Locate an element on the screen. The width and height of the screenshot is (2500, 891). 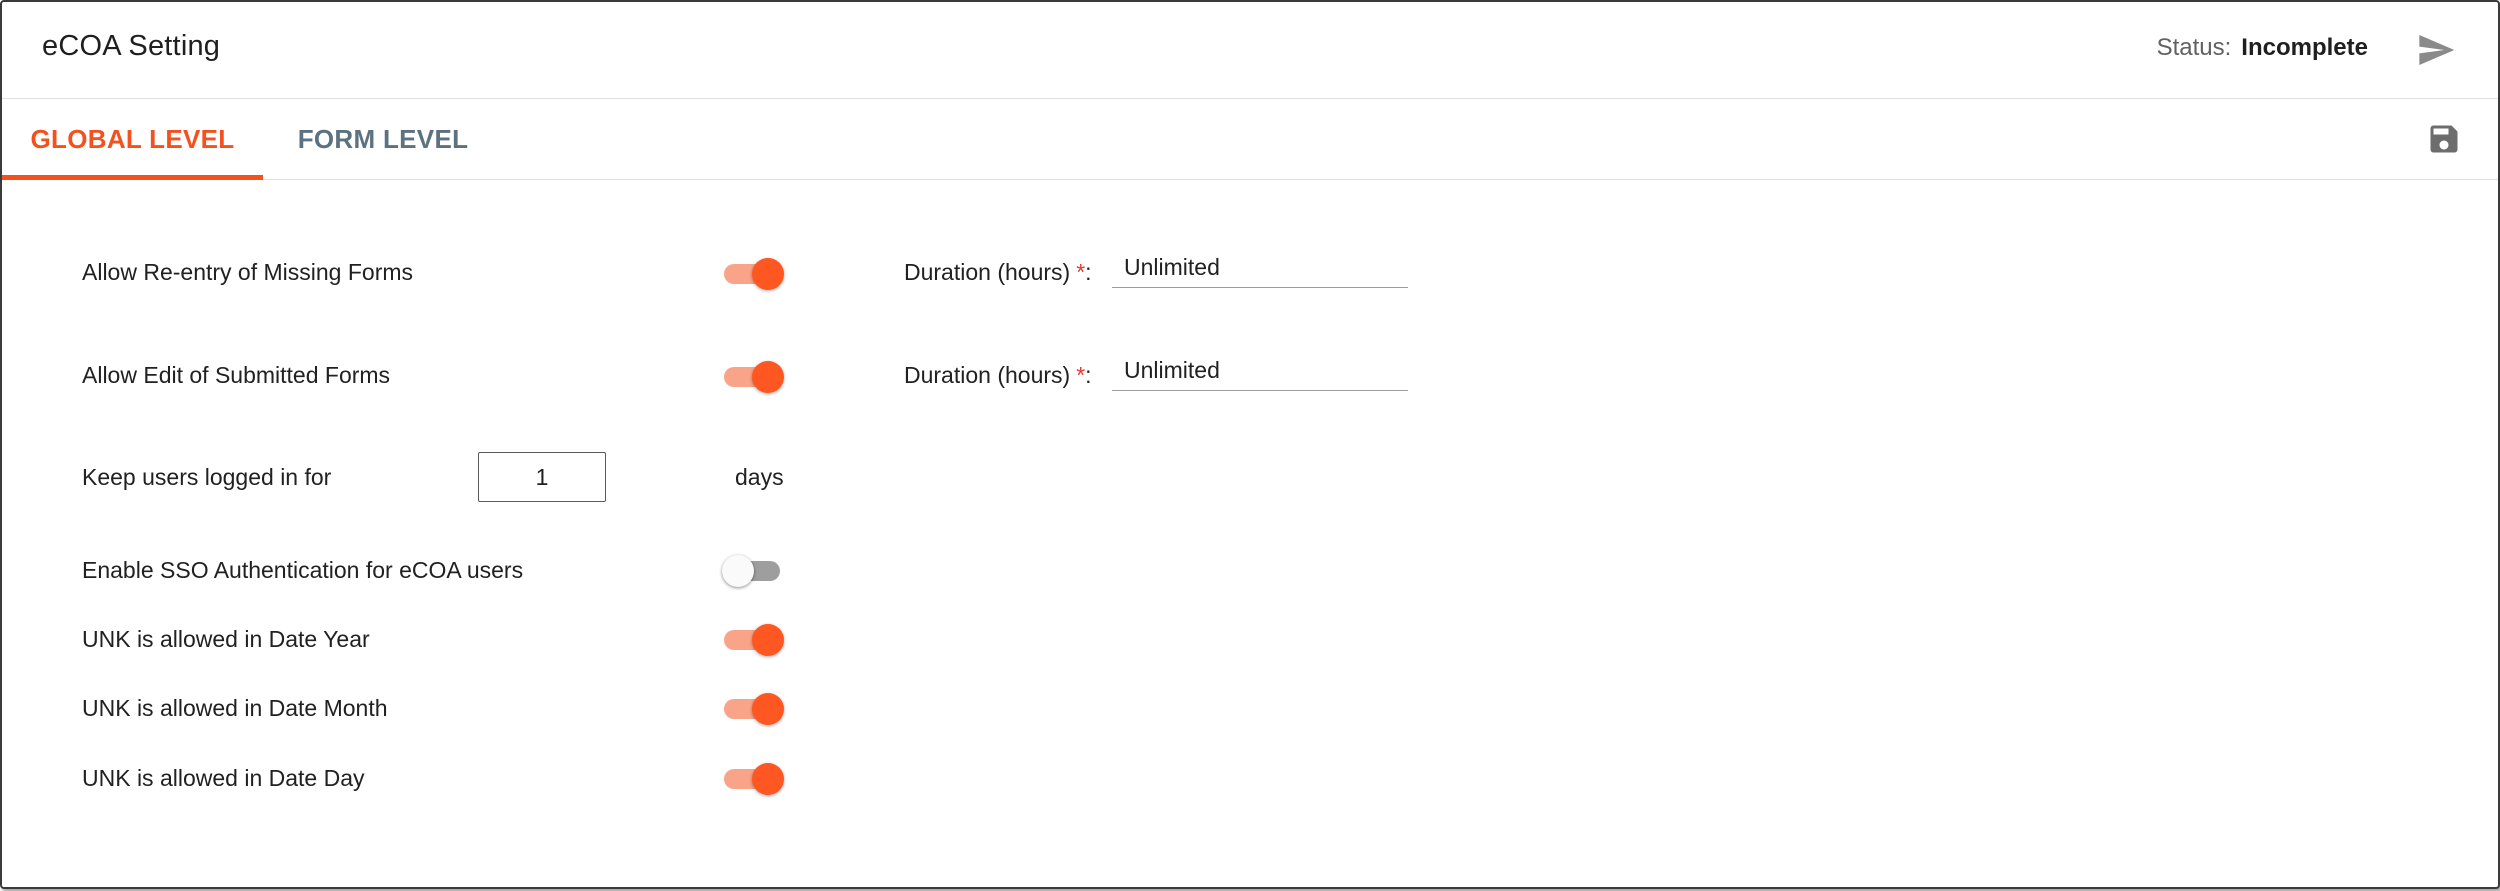
sso-toggle is located at coordinates (753, 571).